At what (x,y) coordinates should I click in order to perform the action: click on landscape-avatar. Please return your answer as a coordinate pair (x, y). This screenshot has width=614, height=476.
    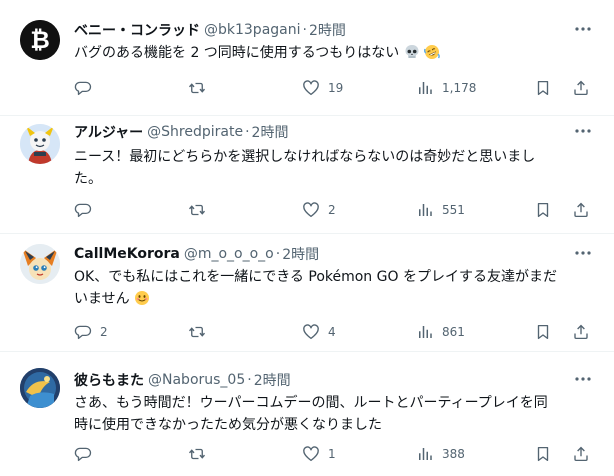
    Looking at the image, I should click on (40, 388).